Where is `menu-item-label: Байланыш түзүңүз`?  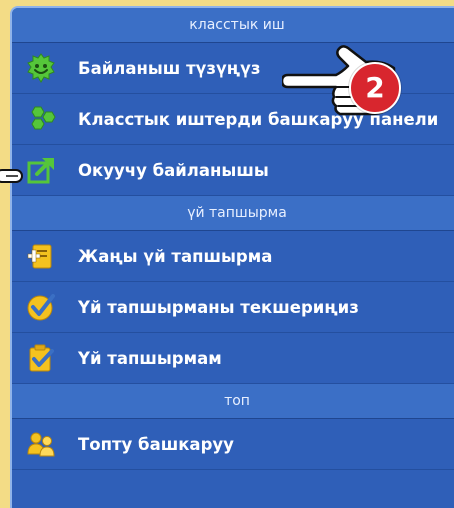 menu-item-label: Байланыш түзүңүз is located at coordinates (169, 68).